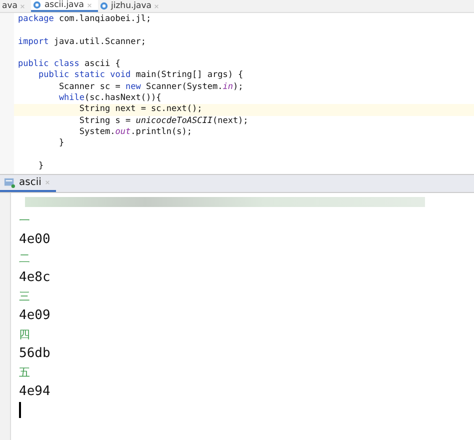 This screenshot has width=474, height=440. I want to click on code-line: System.out.println(s);, so click(135, 131).